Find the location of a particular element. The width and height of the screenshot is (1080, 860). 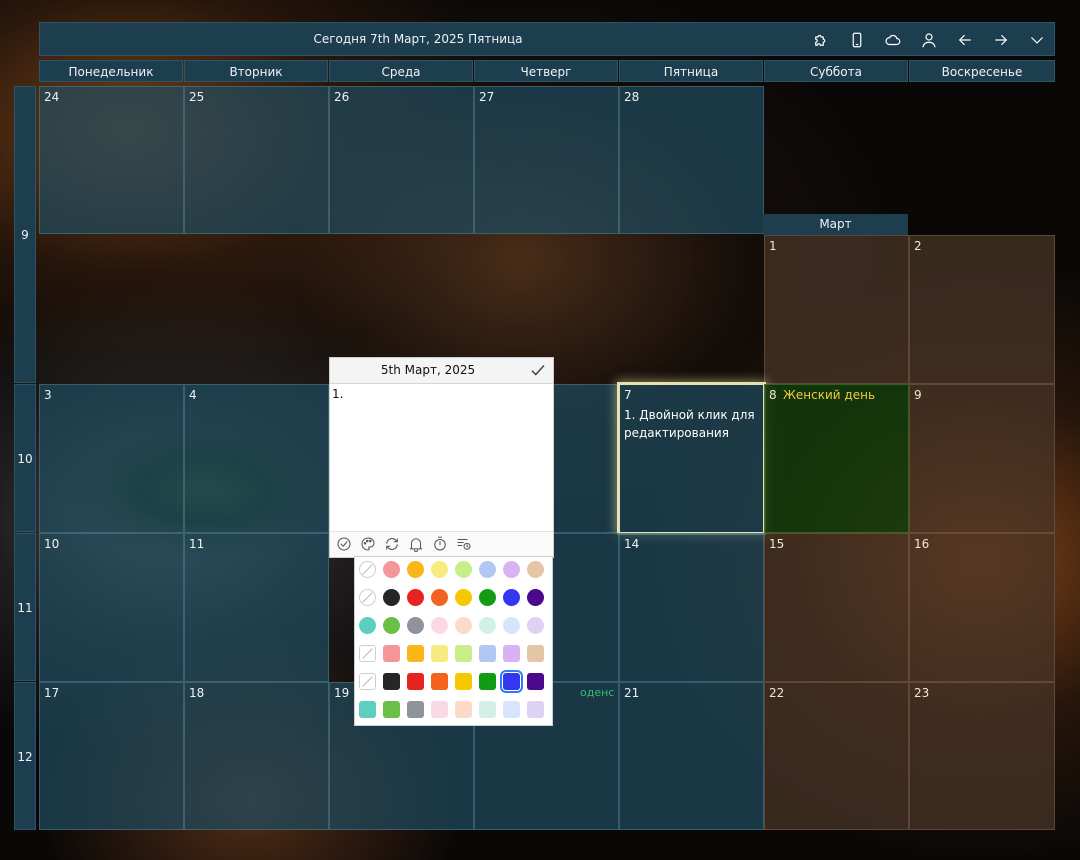

day-cell: 27 is located at coordinates (546, 160).